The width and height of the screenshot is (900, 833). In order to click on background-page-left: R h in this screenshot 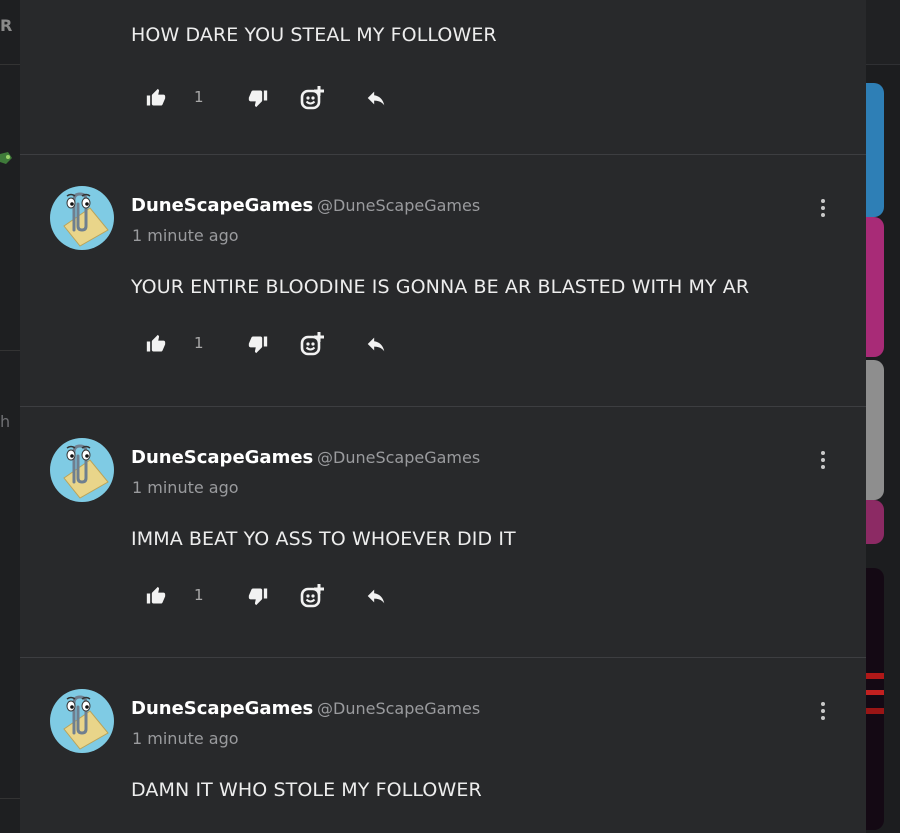, I will do `click(10, 416)`.